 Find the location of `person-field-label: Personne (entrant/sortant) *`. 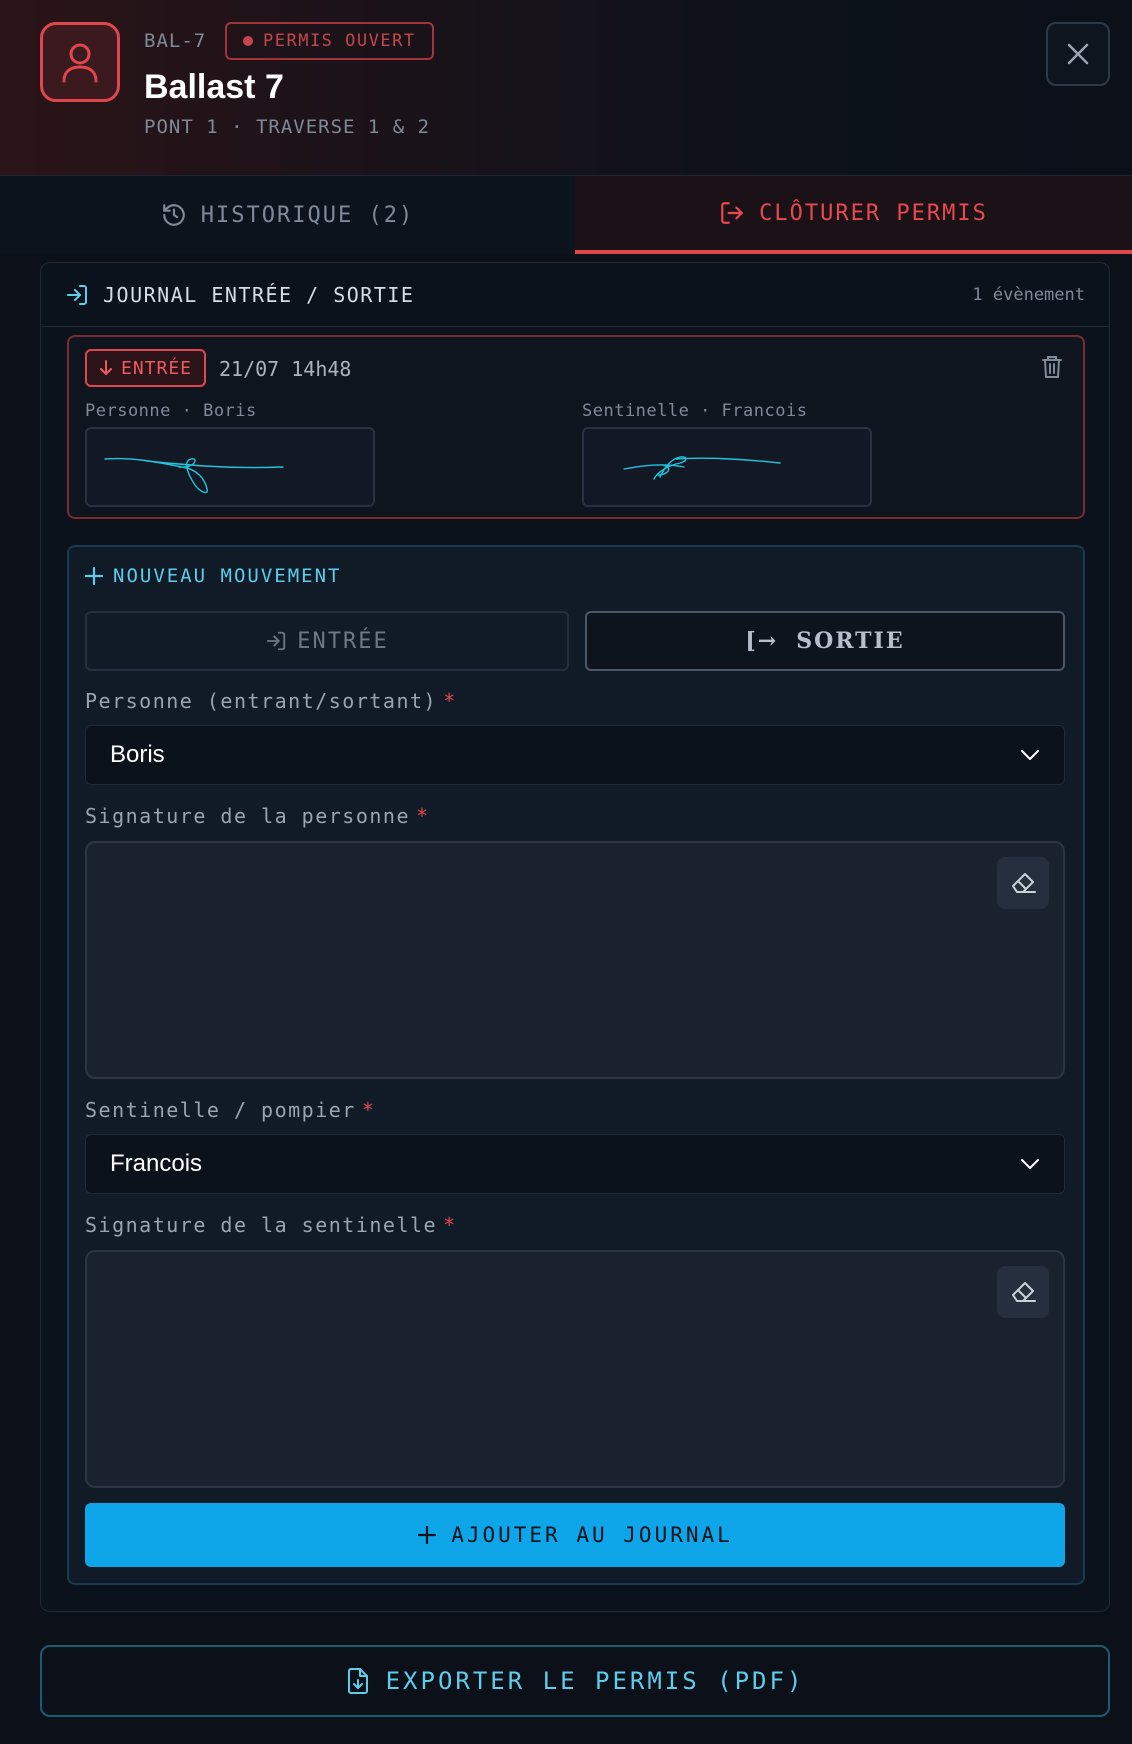

person-field-label: Personne (entrant/sortant) * is located at coordinates (271, 701).